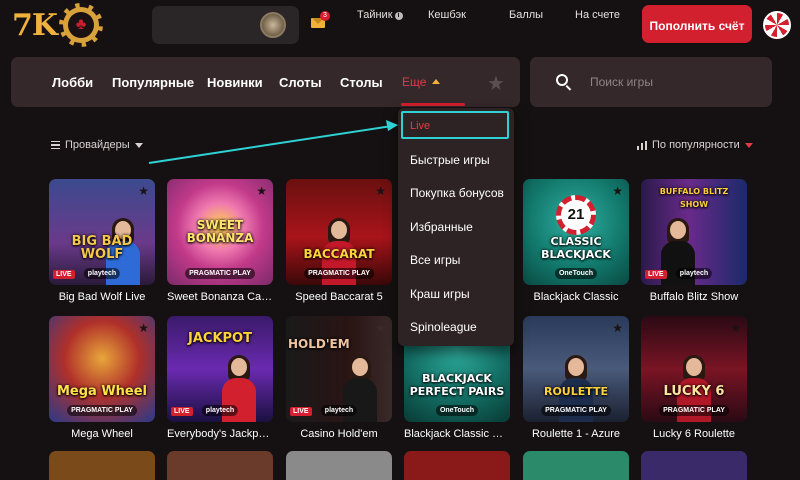  I want to click on logo: 7K ♣, so click(60, 25).